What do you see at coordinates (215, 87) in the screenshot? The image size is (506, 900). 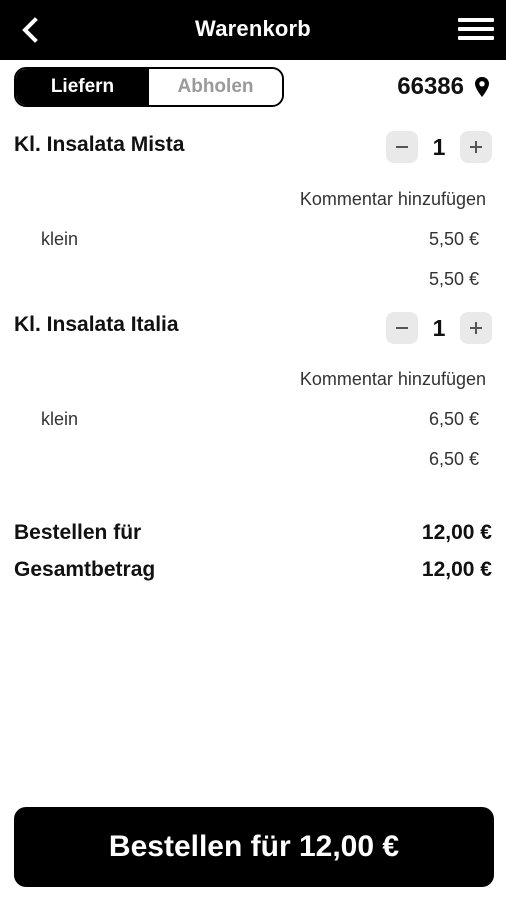 I see `tab-abholen: Abholen` at bounding box center [215, 87].